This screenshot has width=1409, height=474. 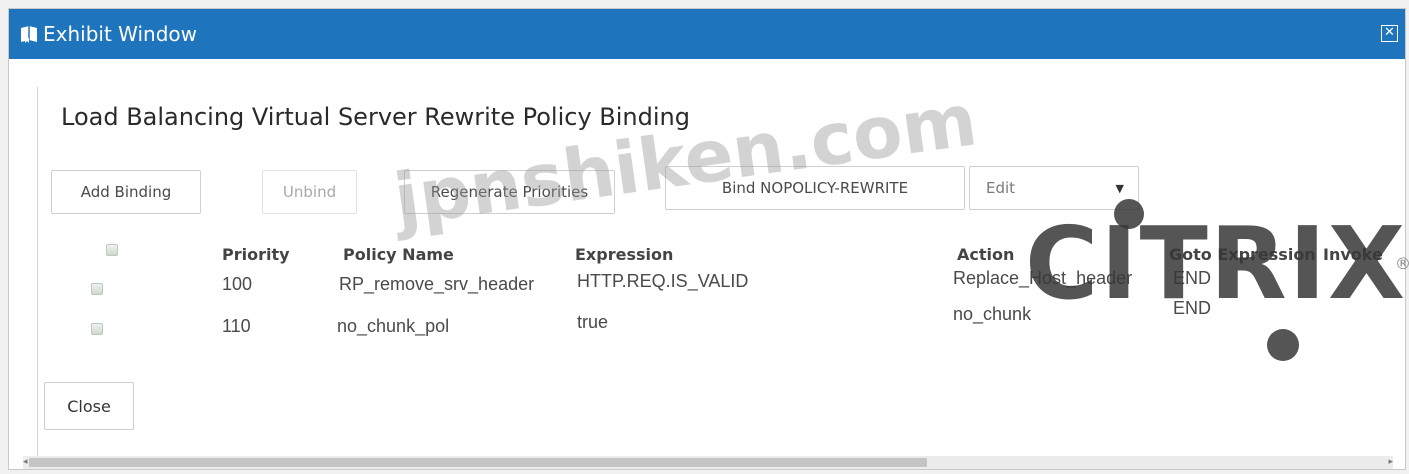 What do you see at coordinates (1054, 188) in the screenshot?
I see `edit-select: Edit ▼` at bounding box center [1054, 188].